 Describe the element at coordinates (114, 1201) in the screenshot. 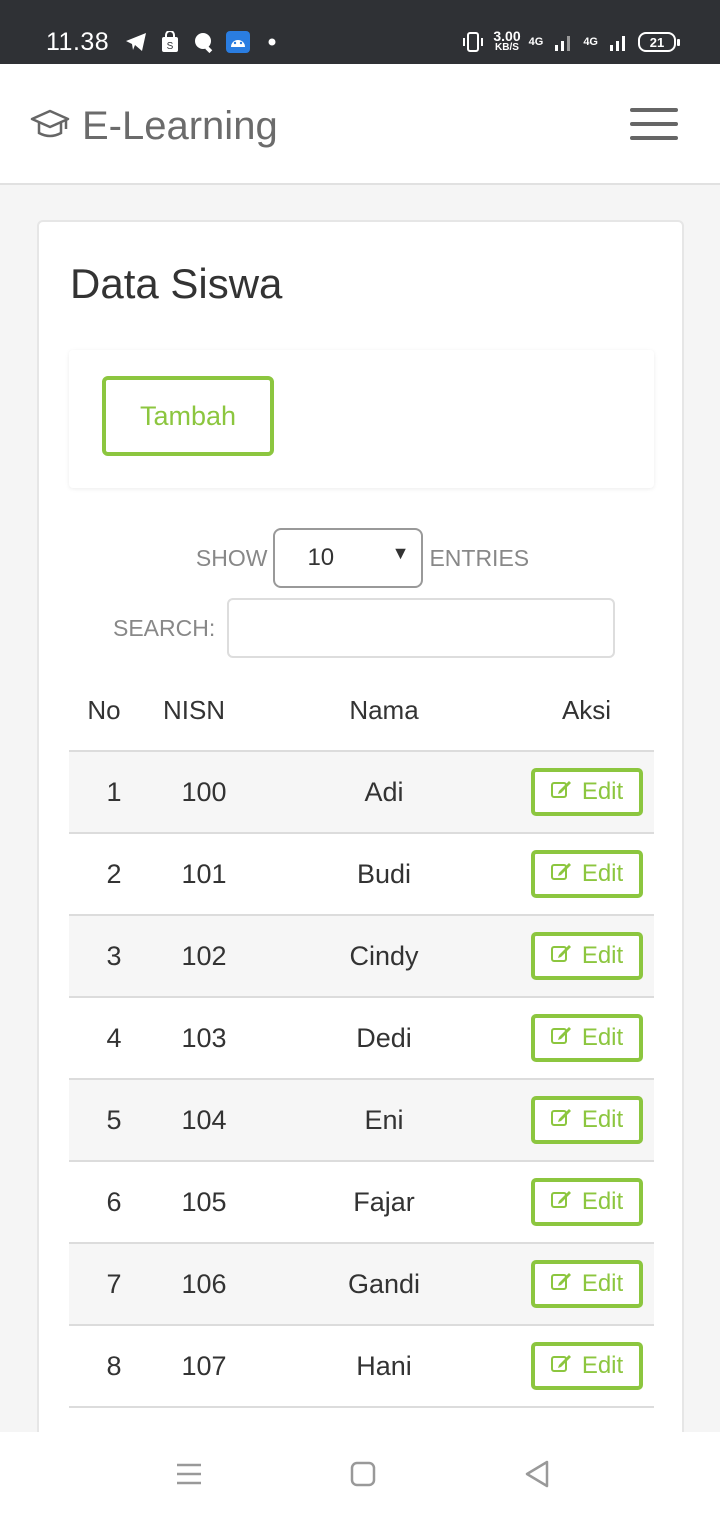

I see `cell-no: 6` at that location.